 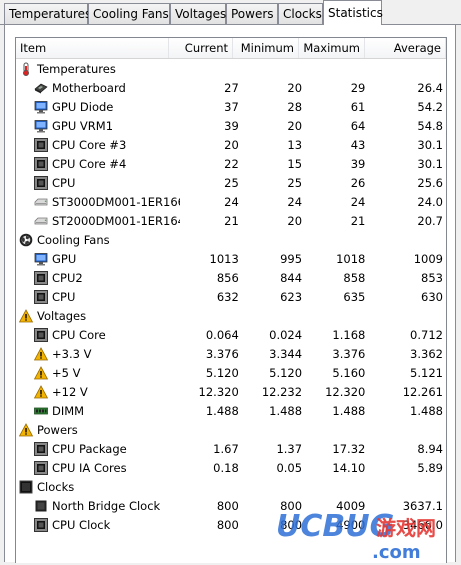 What do you see at coordinates (231, 201) in the screenshot?
I see `sensor-row: ST3000DM001-1ER166 24 24 24 24.0` at bounding box center [231, 201].